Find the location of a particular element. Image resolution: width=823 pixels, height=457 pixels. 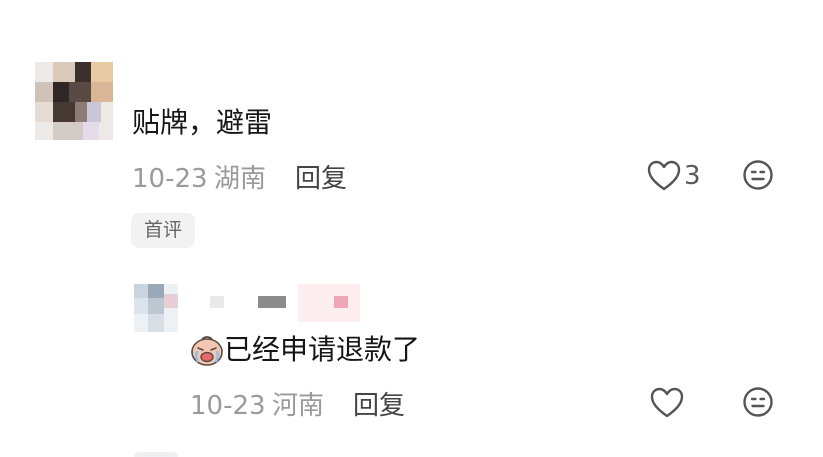

avatar is located at coordinates (74, 101).